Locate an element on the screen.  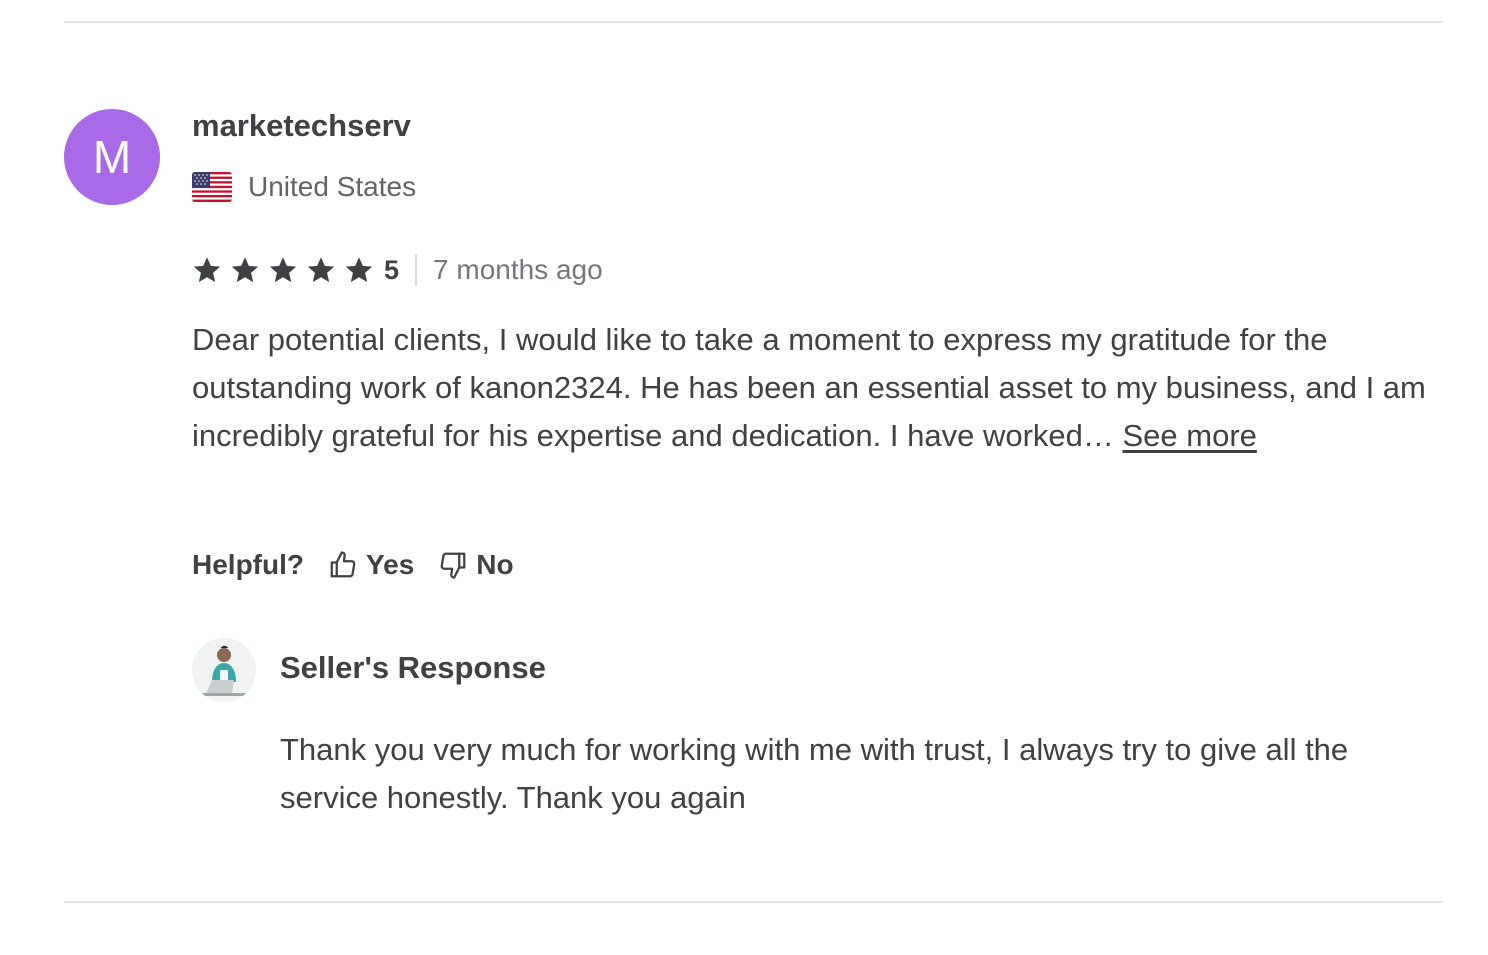
bottom-divider is located at coordinates (753, 902).